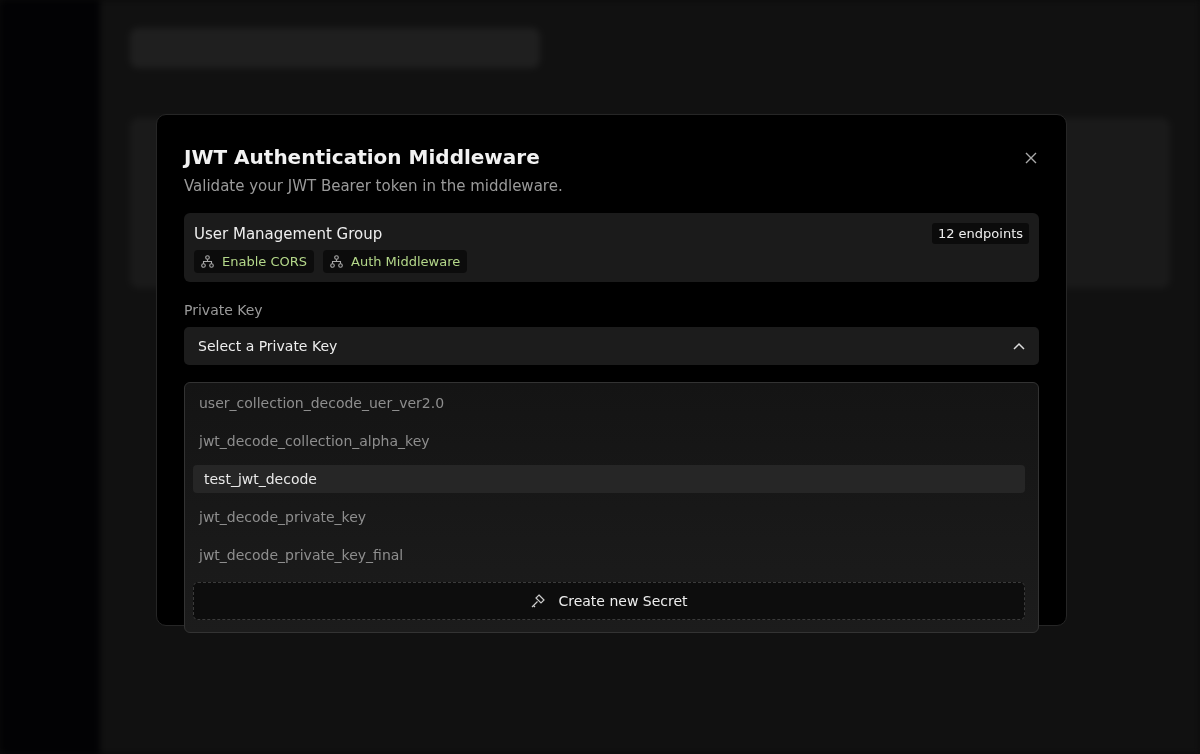 Image resolution: width=1200 pixels, height=754 pixels. Describe the element at coordinates (609, 555) in the screenshot. I see `dropdown-option: jwt_decode_private_key_final` at that location.